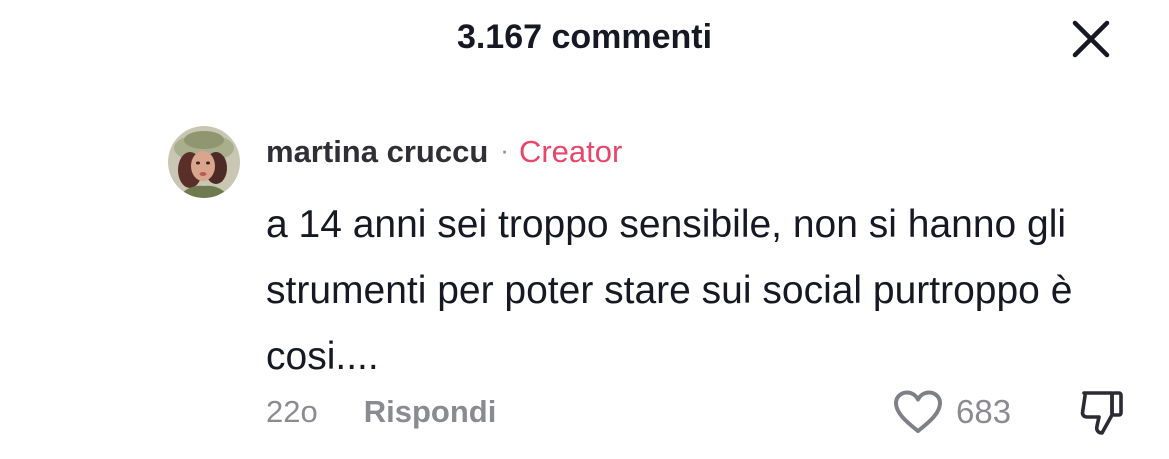  I want to click on user-avatar-icon, so click(204, 162).